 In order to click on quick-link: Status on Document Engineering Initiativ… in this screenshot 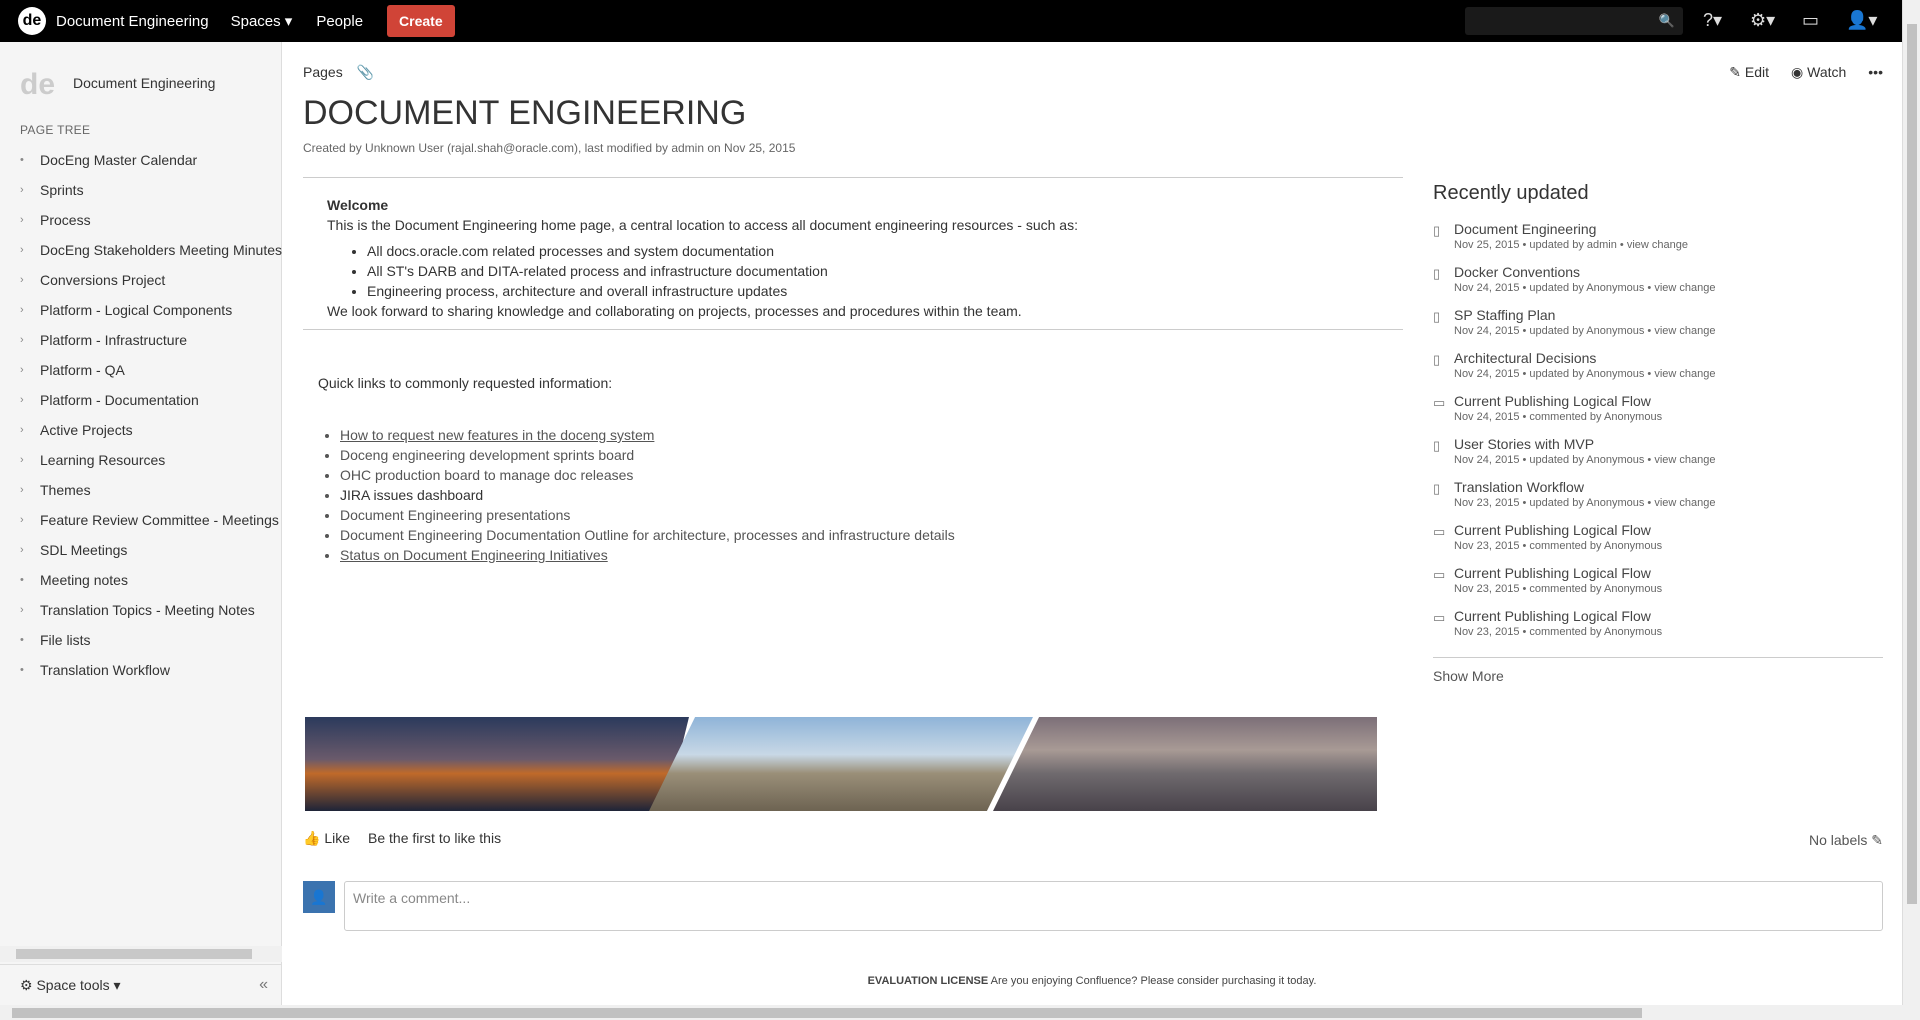, I will do `click(474, 555)`.